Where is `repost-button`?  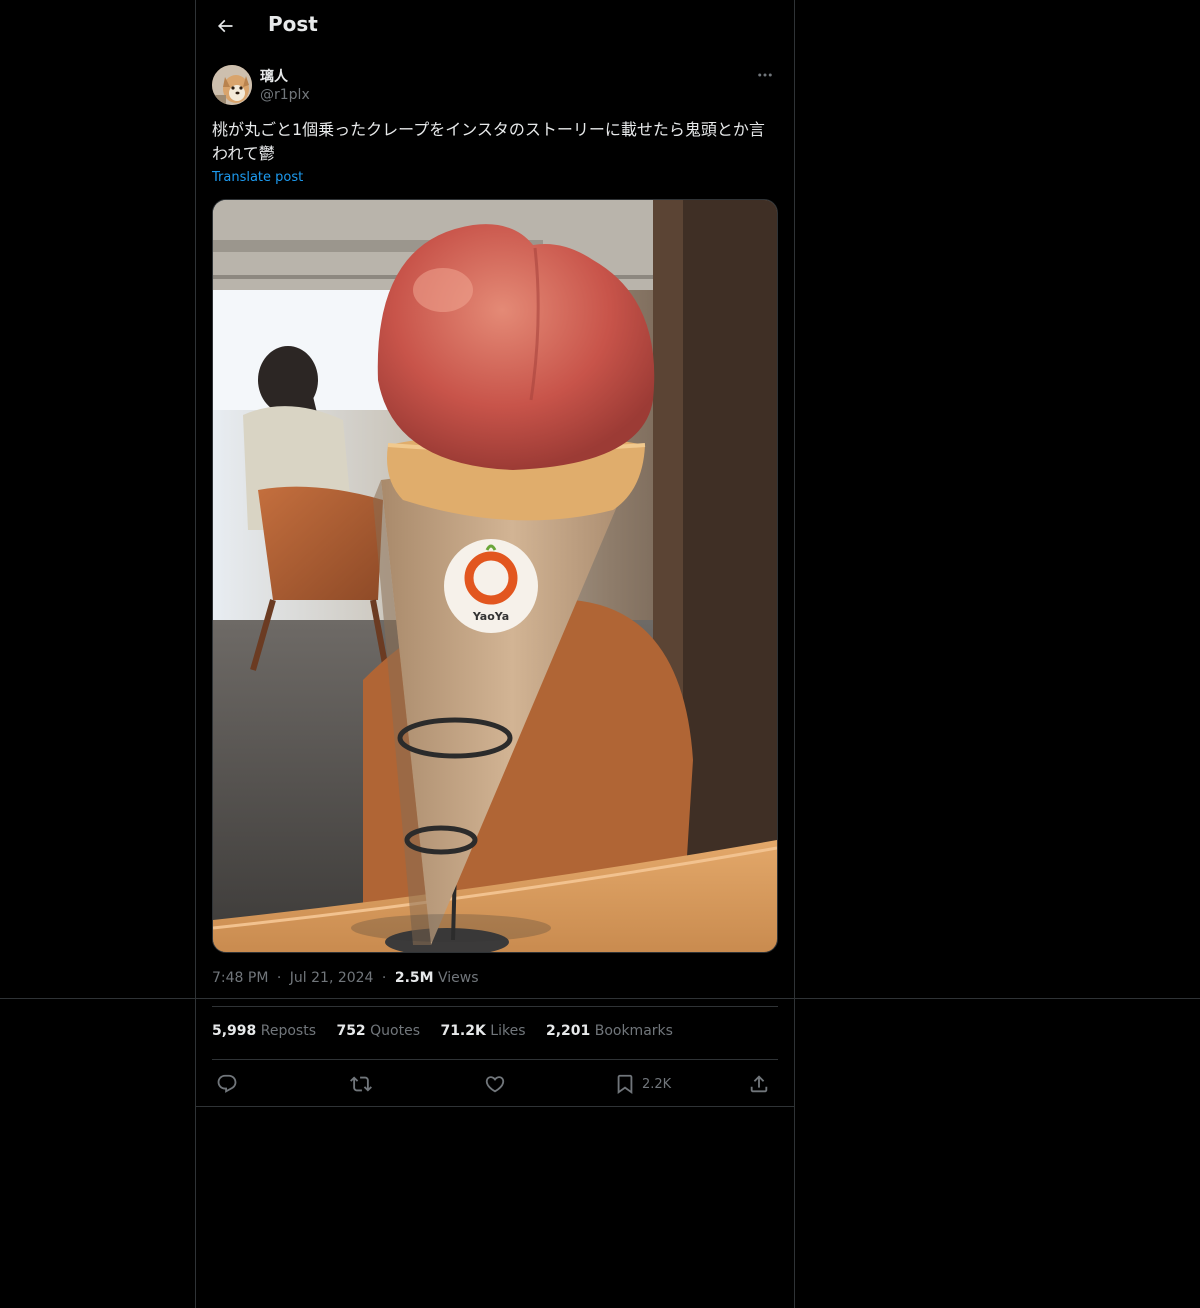 repost-button is located at coordinates (361, 1084).